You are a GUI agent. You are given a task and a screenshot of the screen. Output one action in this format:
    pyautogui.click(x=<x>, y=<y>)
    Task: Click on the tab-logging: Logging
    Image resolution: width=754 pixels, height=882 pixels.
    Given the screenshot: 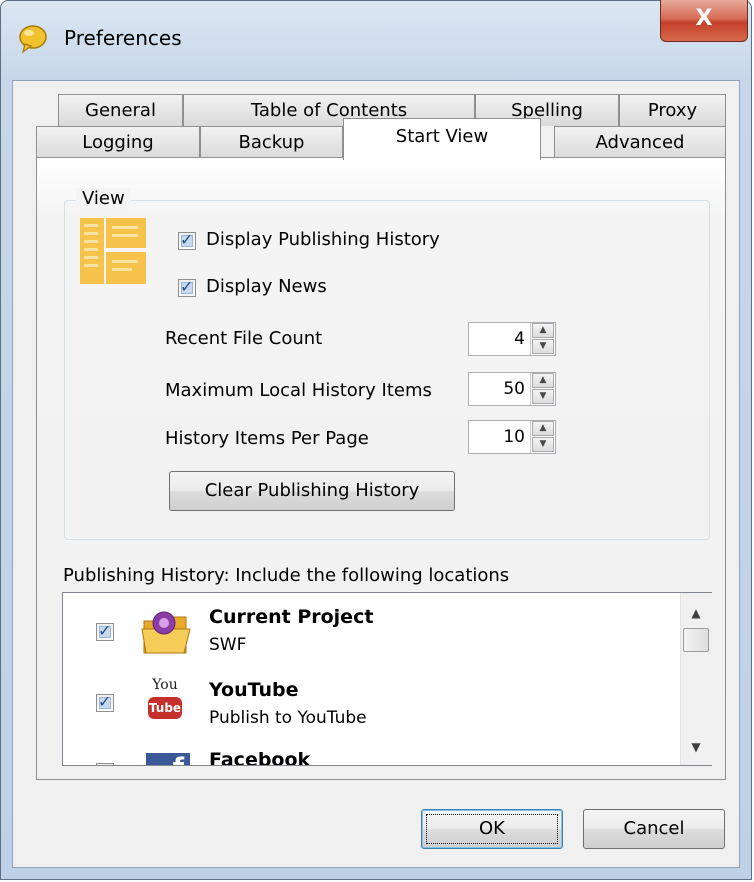 What is the action you would take?
    pyautogui.click(x=118, y=142)
    